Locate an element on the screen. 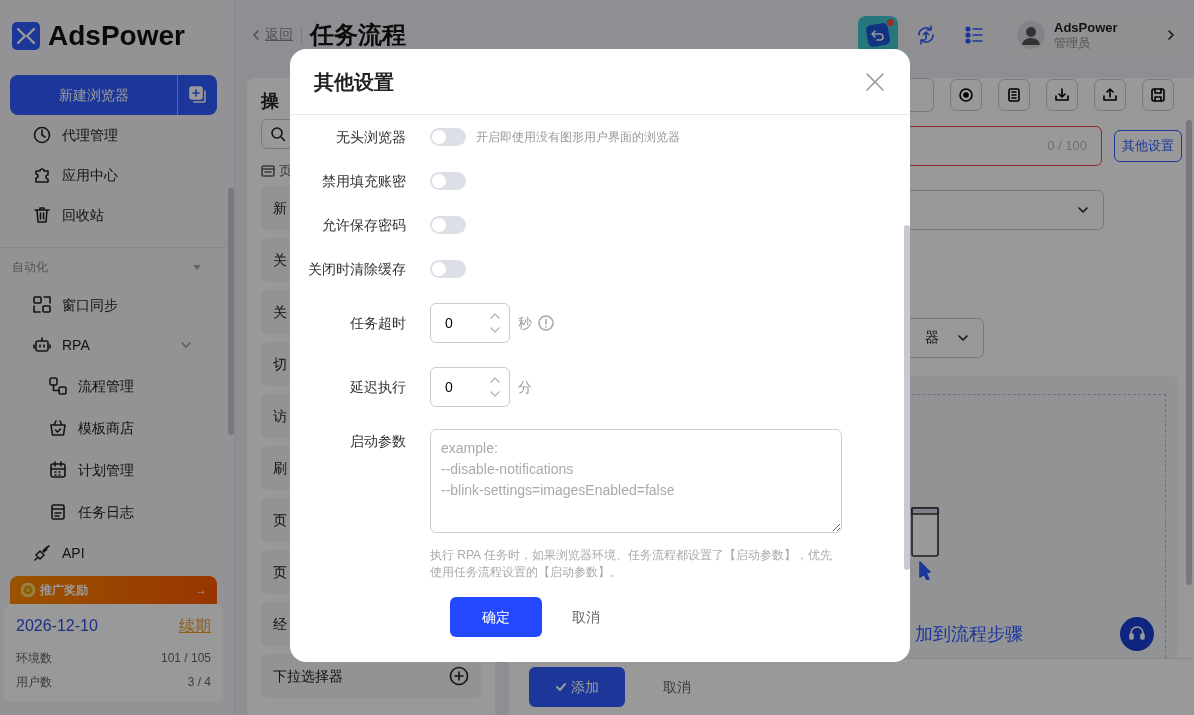  field-label: 无头浏览器 is located at coordinates (371, 137).